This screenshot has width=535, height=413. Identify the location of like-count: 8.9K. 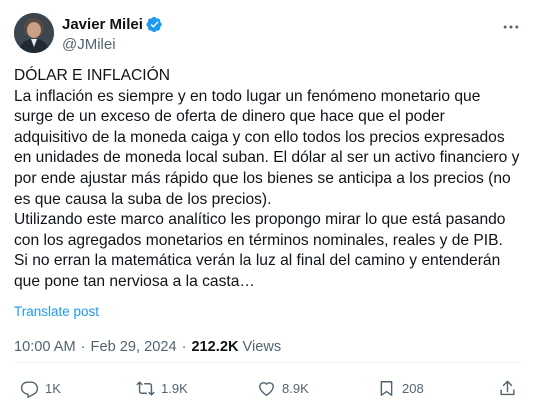
(295, 388).